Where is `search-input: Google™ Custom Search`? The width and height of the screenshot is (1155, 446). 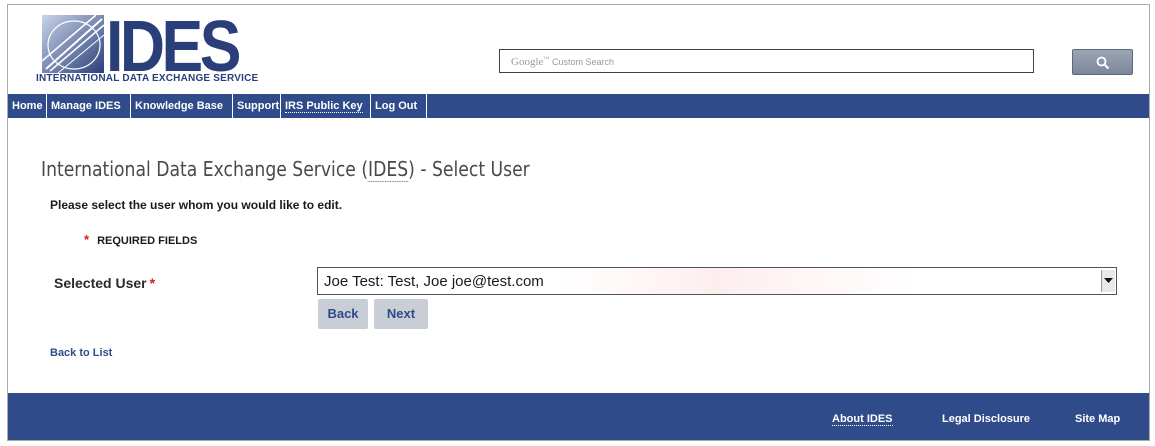
search-input: Google™ Custom Search is located at coordinates (766, 61).